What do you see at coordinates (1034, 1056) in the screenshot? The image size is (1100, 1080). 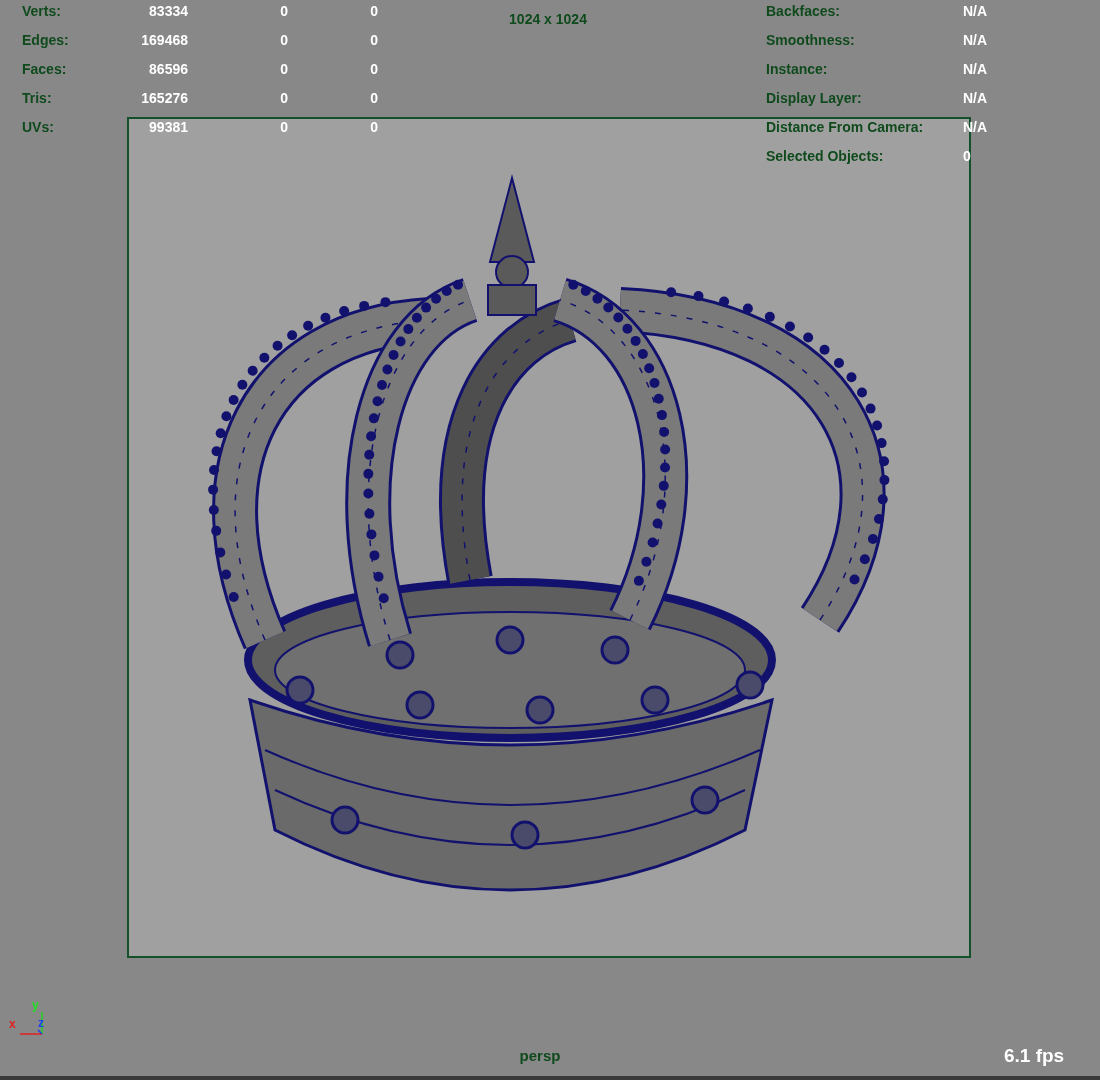 I see `fps-counter: 6.1 fps` at bounding box center [1034, 1056].